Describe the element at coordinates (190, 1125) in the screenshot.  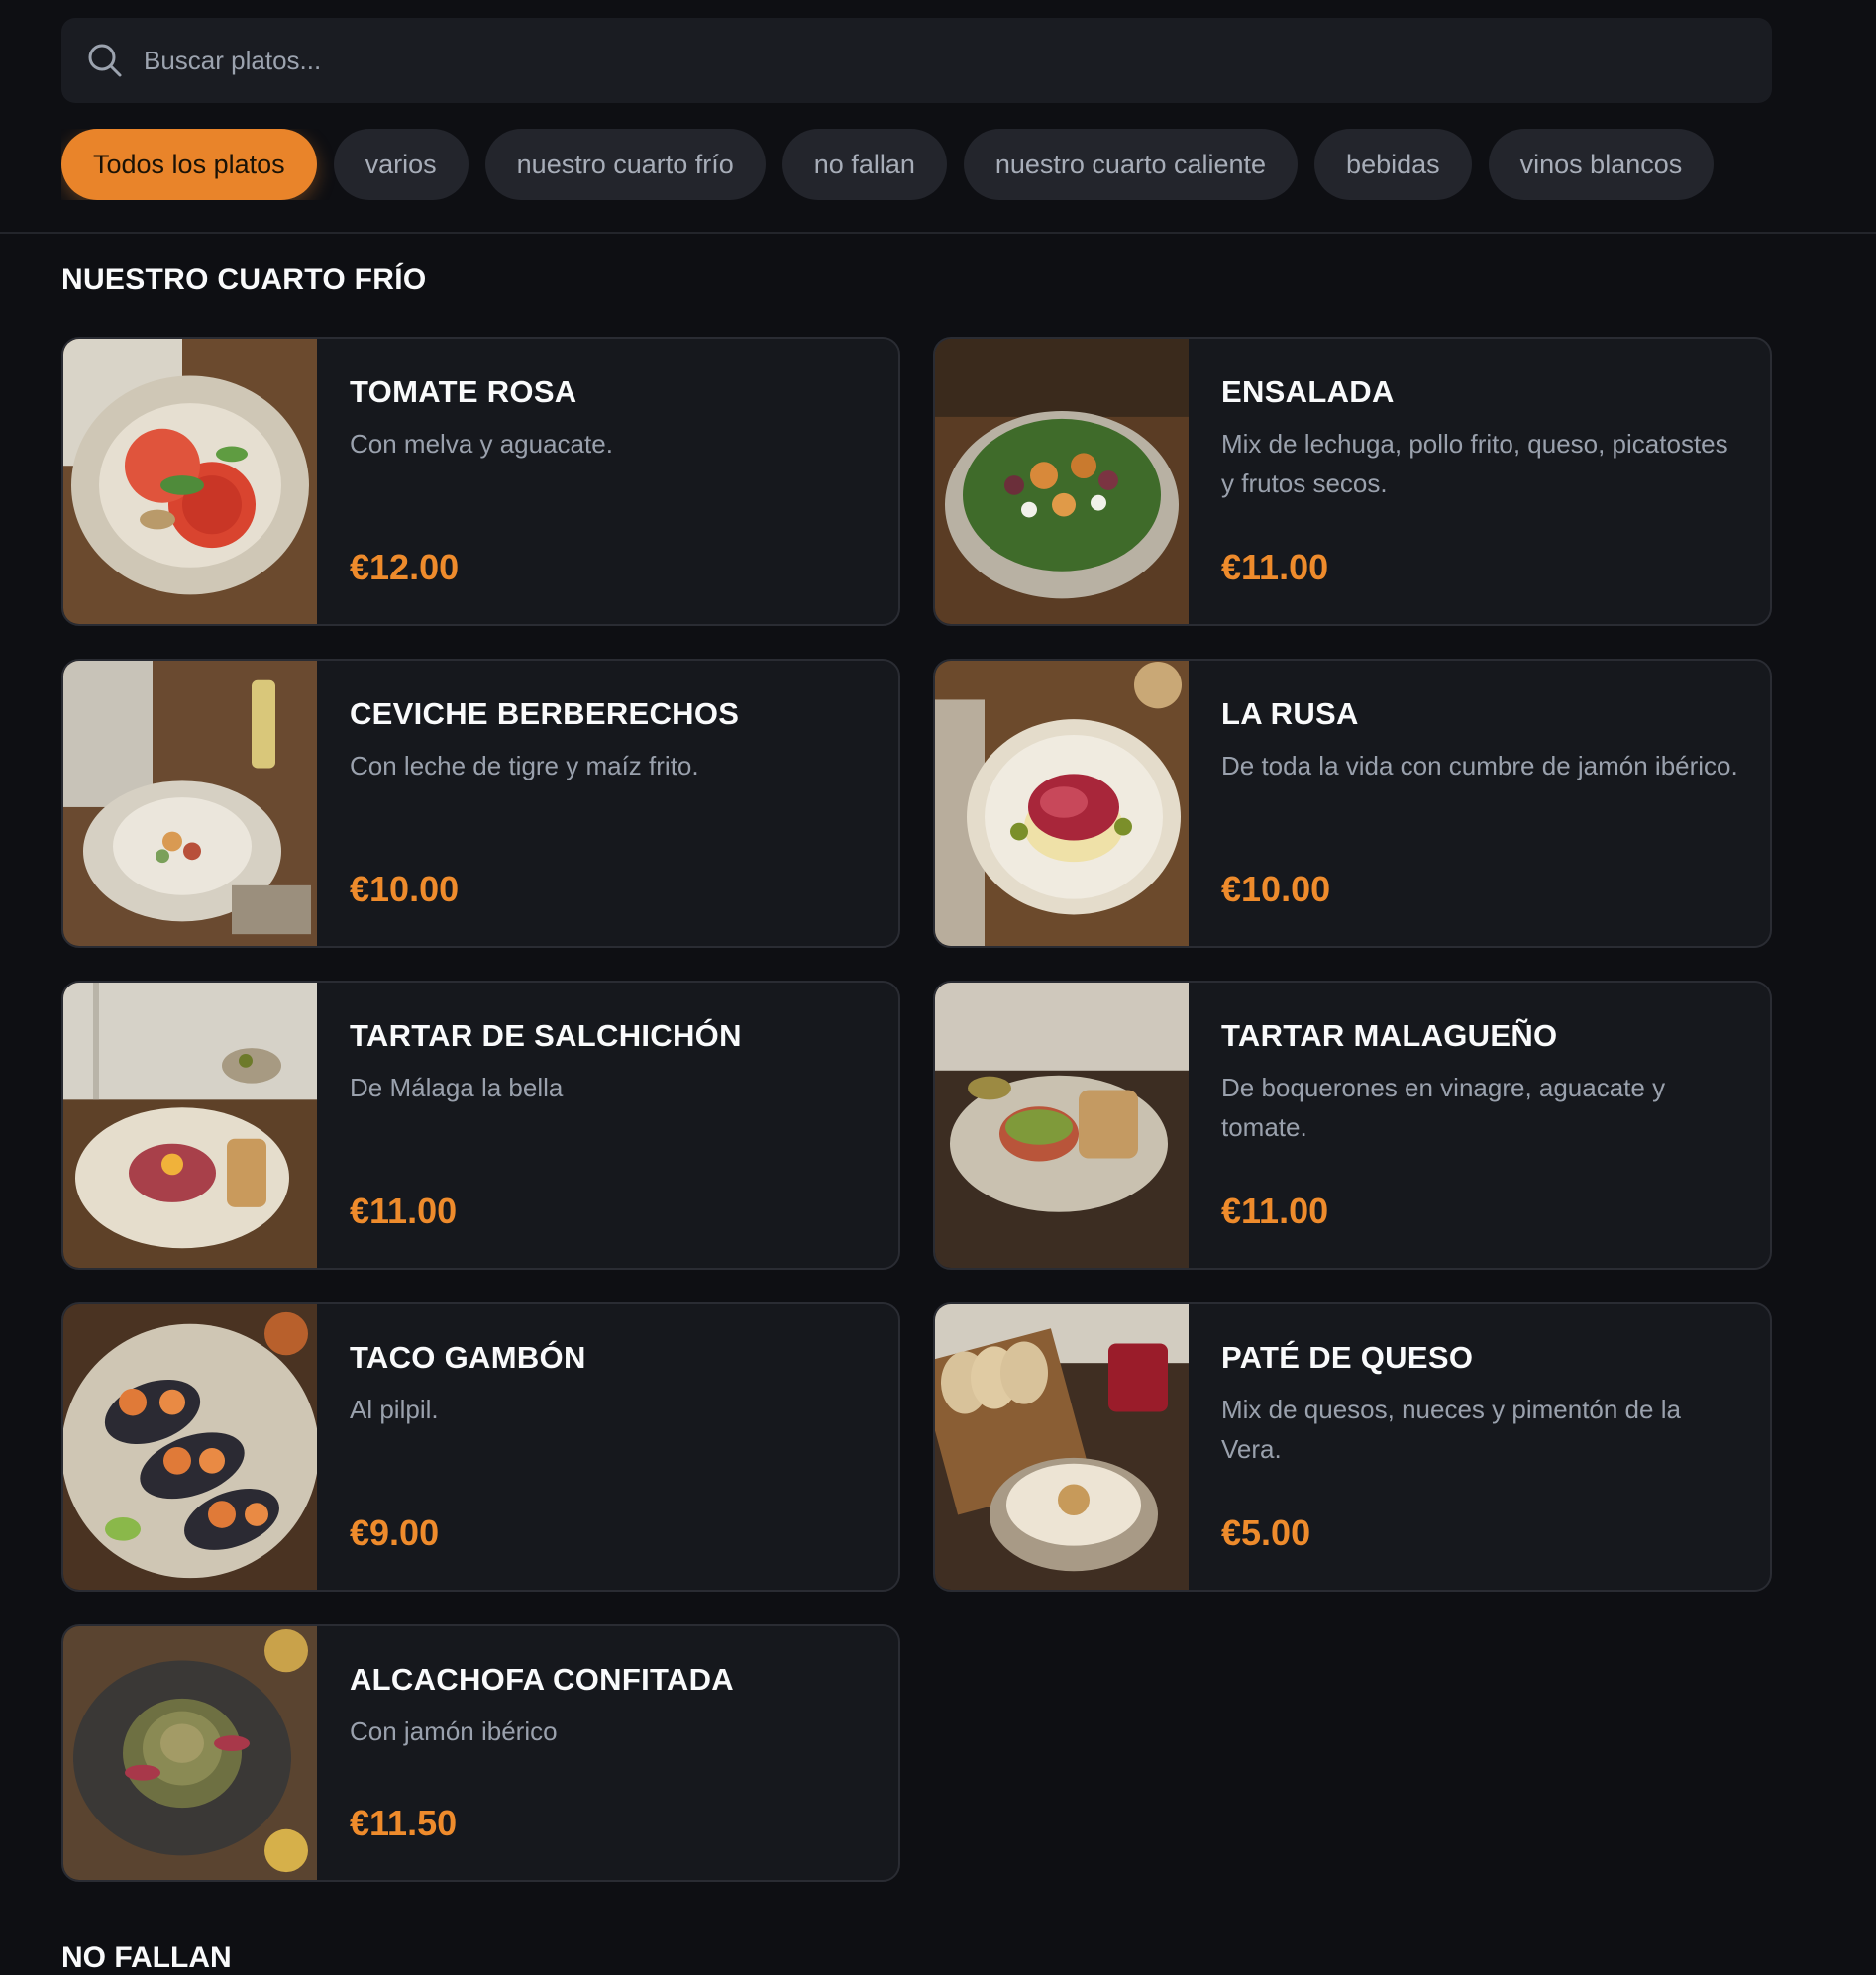
I see `tartare-salchichon-photo` at that location.